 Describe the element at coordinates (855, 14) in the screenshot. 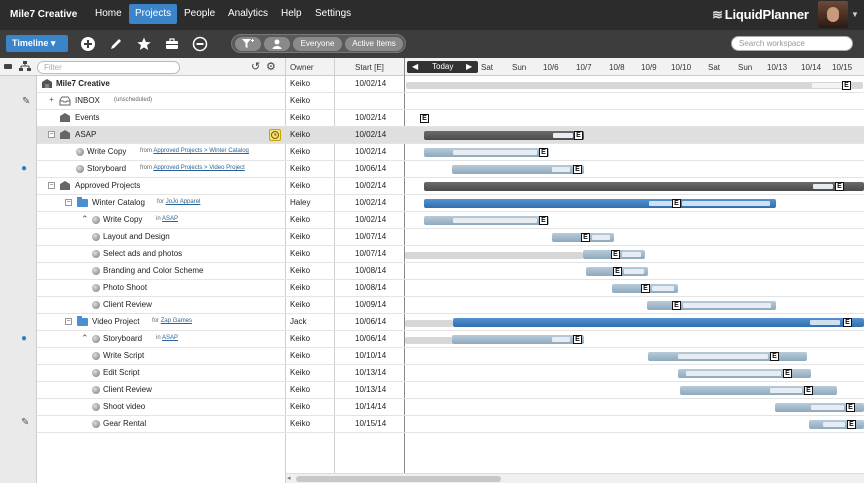

I see `chevron-down-icon: ▼` at that location.